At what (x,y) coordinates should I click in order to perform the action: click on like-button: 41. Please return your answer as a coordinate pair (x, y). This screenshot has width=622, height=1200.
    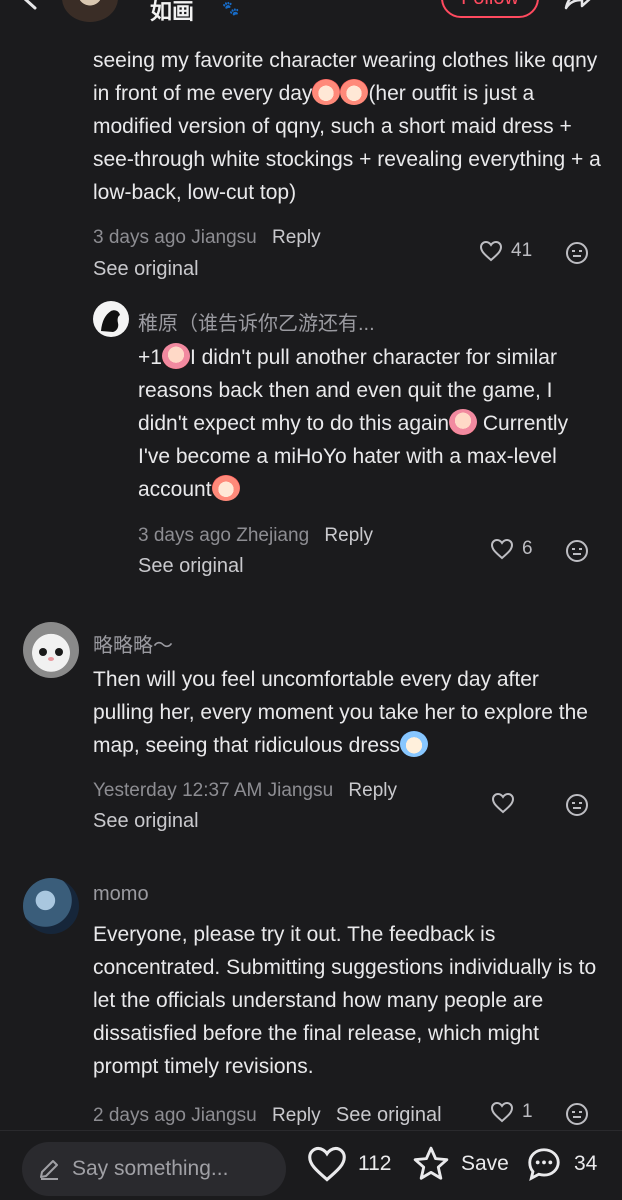
    Looking at the image, I should click on (505, 251).